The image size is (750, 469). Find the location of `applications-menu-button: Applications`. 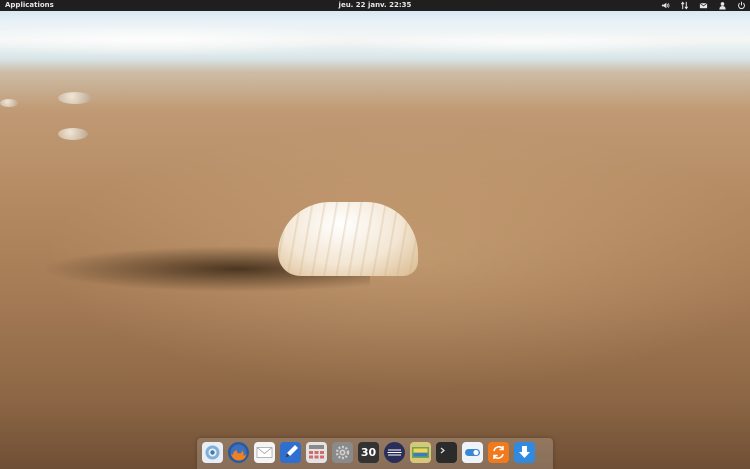

applications-menu-button: Applications is located at coordinates (29, 5).